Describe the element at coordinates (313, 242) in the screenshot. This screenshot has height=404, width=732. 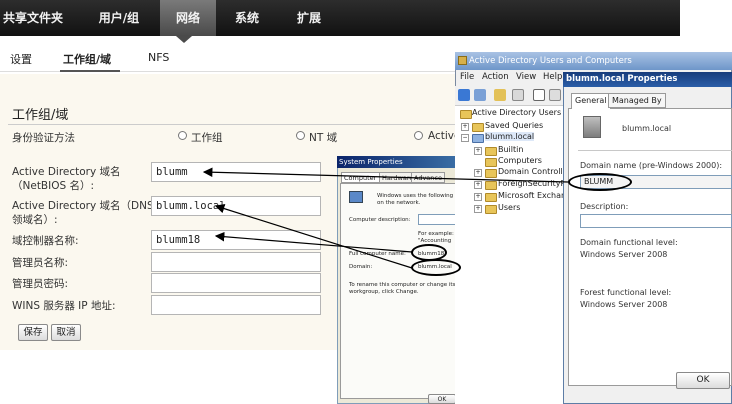
I see `arrow-dc` at that location.